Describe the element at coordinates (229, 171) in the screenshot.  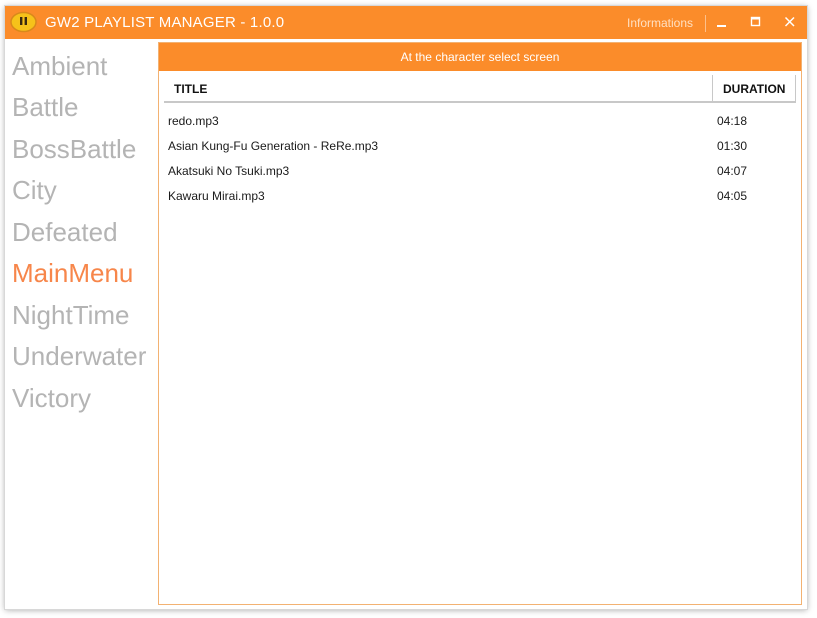
I see `track-title: Akatsuki No Tsuki.mp3` at that location.